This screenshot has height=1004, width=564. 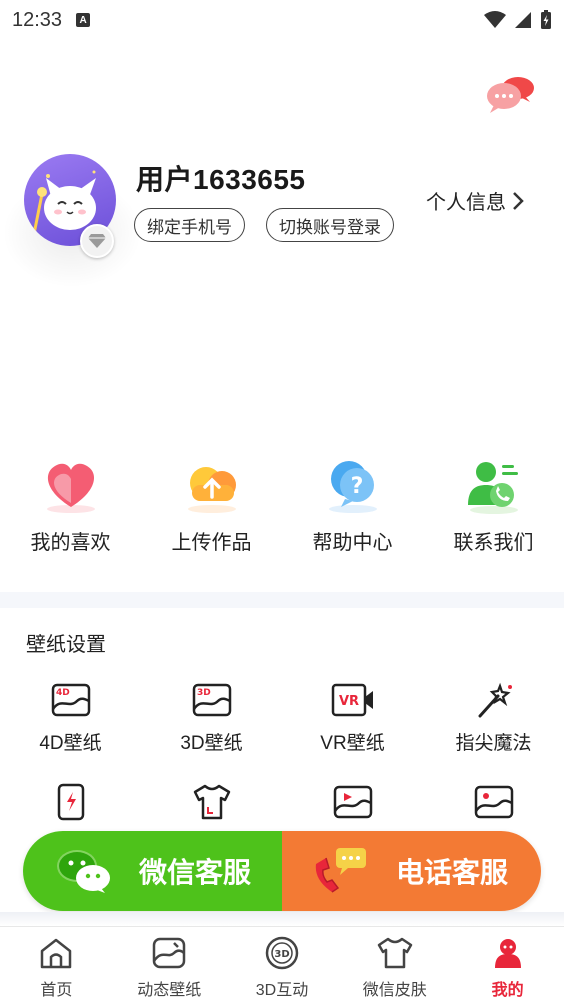 I want to click on personal-info-label: 个人信息, so click(x=466, y=203).